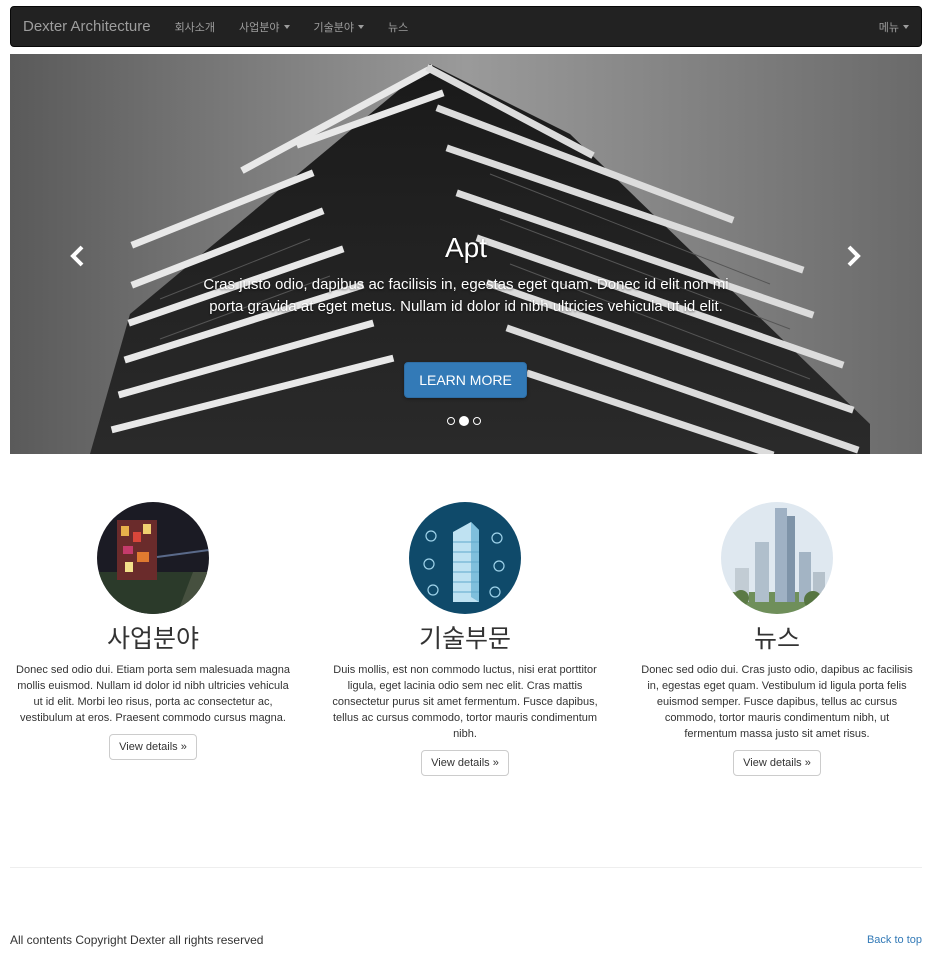 The width and height of the screenshot is (934, 956). I want to click on nav-item-label: 사업분야, so click(259, 27).